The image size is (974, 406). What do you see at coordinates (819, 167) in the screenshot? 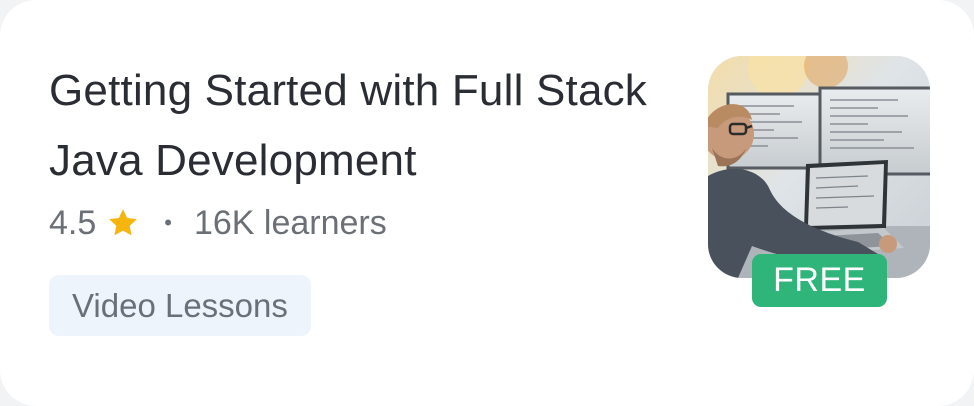
I see `course-thumbnail` at bounding box center [819, 167].